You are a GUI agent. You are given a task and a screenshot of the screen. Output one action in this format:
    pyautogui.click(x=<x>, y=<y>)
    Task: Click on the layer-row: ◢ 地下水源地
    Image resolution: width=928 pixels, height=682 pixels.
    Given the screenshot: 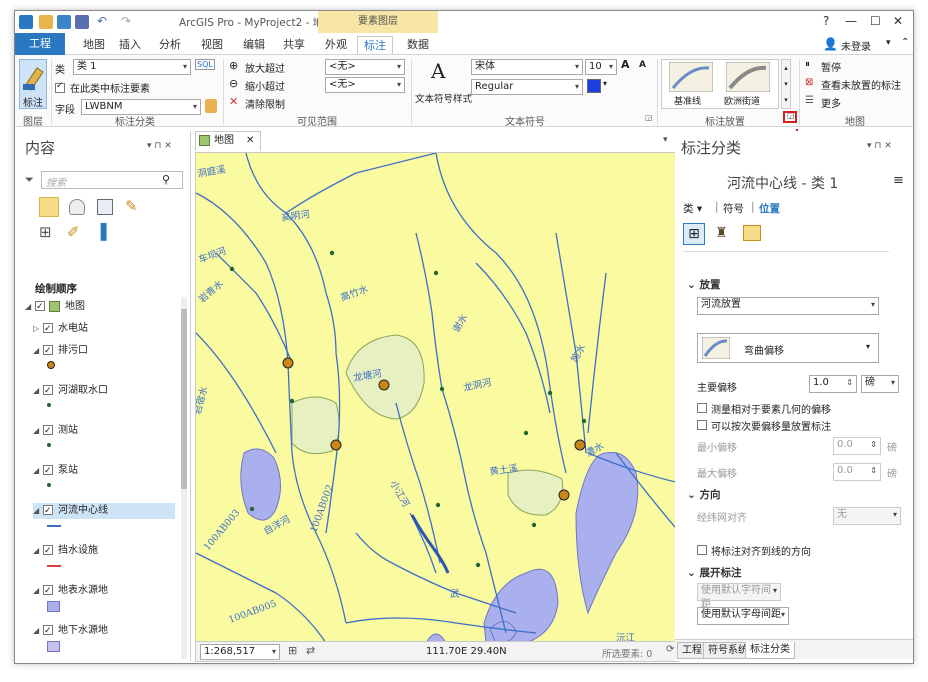 What is the action you would take?
    pyautogui.click(x=70, y=631)
    